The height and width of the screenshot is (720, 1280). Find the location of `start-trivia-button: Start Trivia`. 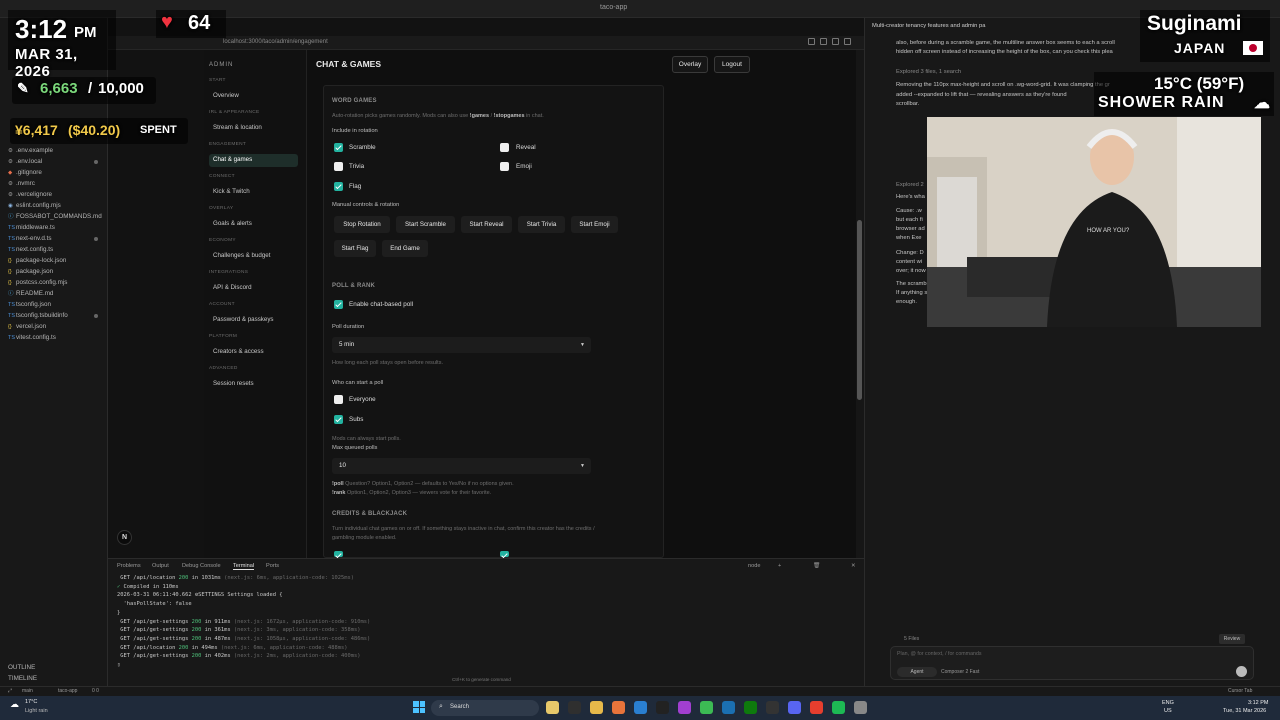

start-trivia-button: Start Trivia is located at coordinates (541, 224).